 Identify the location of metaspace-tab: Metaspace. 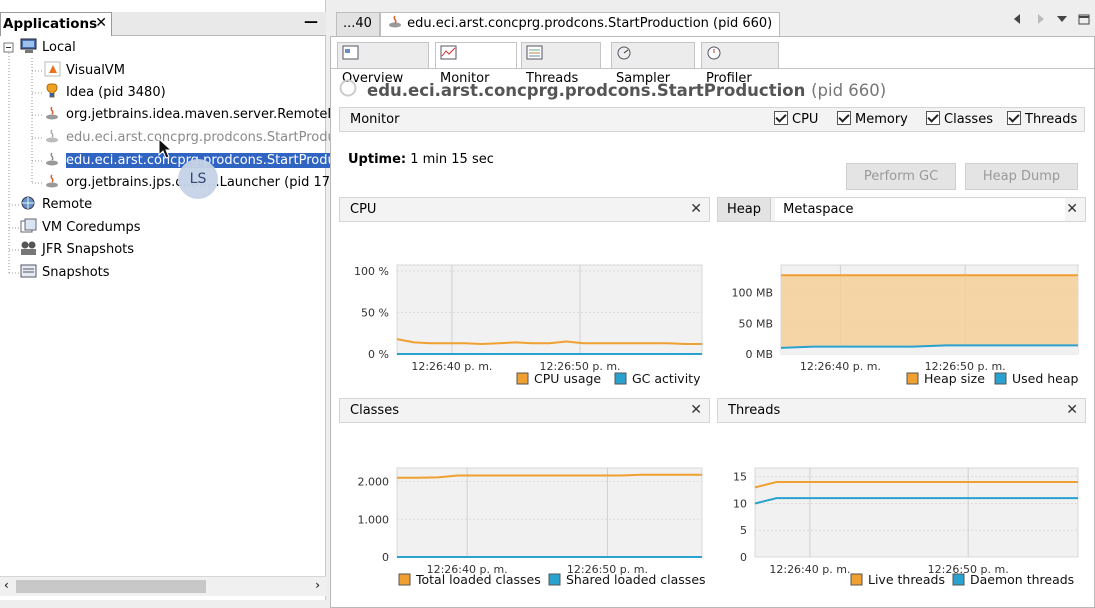
(920, 209).